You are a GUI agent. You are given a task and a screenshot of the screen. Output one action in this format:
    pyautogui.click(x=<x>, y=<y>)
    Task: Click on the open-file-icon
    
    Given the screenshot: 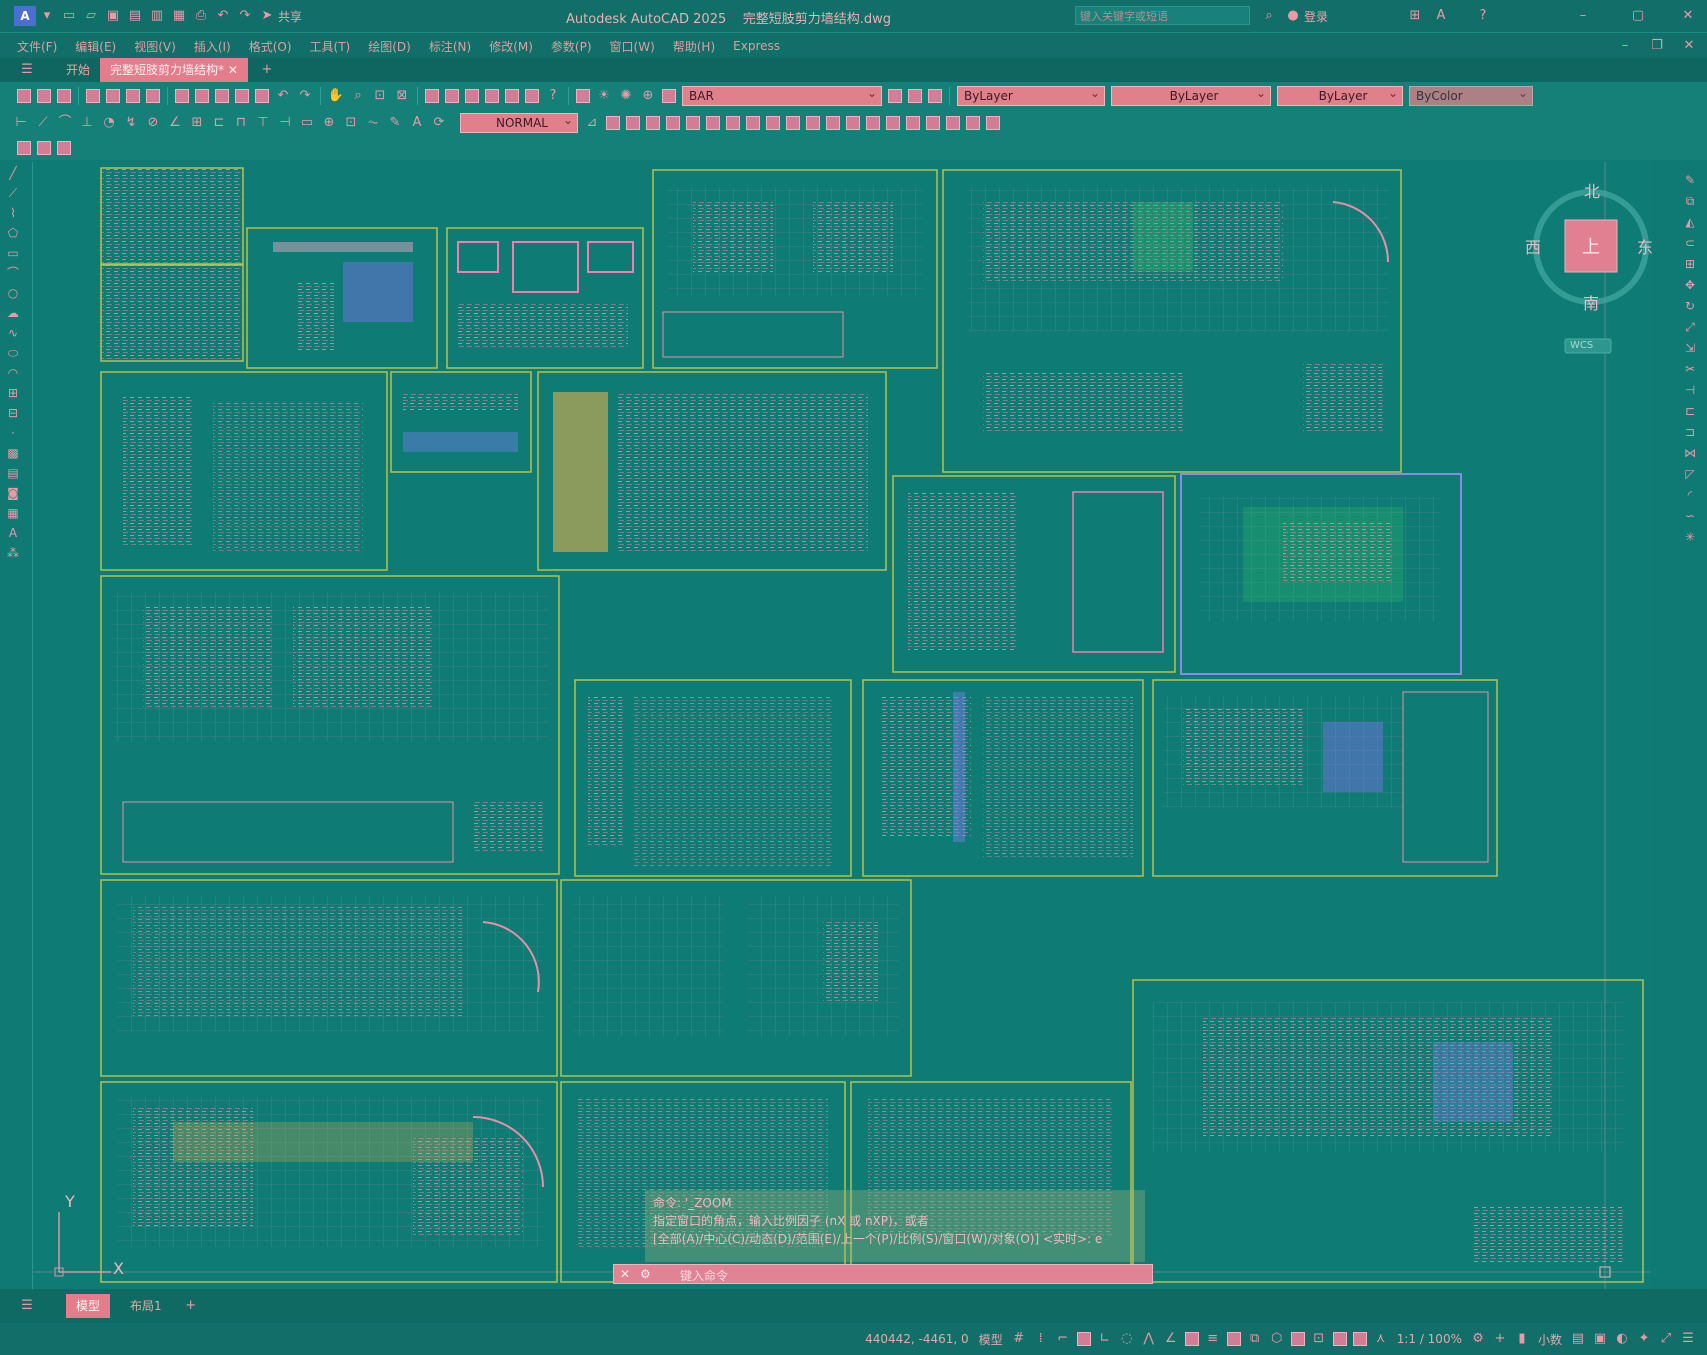 What is the action you would take?
    pyautogui.click(x=44, y=96)
    